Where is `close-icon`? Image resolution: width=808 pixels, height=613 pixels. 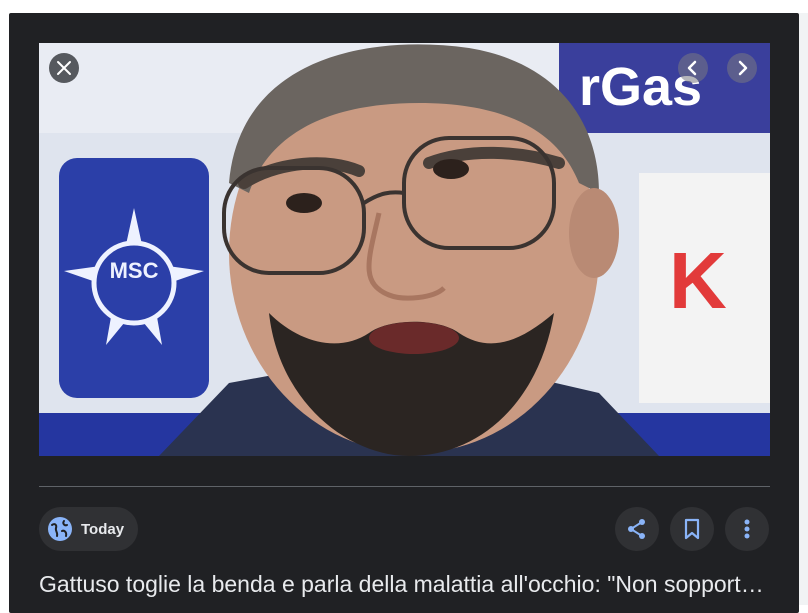
close-icon is located at coordinates (64, 68).